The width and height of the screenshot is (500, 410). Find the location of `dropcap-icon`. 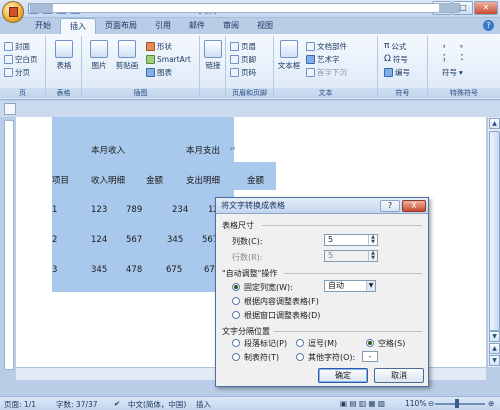

dropcap-icon is located at coordinates (310, 72).